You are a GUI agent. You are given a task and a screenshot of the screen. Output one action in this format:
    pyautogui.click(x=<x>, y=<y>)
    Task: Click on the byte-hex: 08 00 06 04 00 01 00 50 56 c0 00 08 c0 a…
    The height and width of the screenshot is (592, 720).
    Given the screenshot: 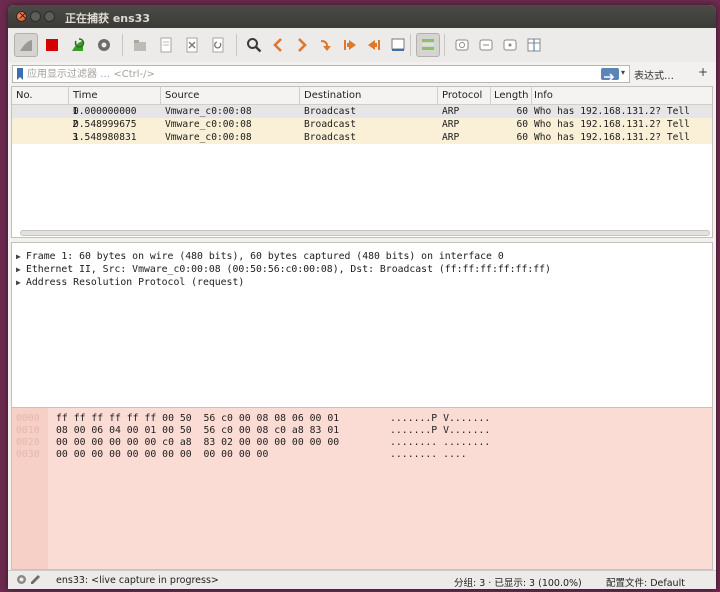 What is the action you would take?
    pyautogui.click(x=197, y=431)
    